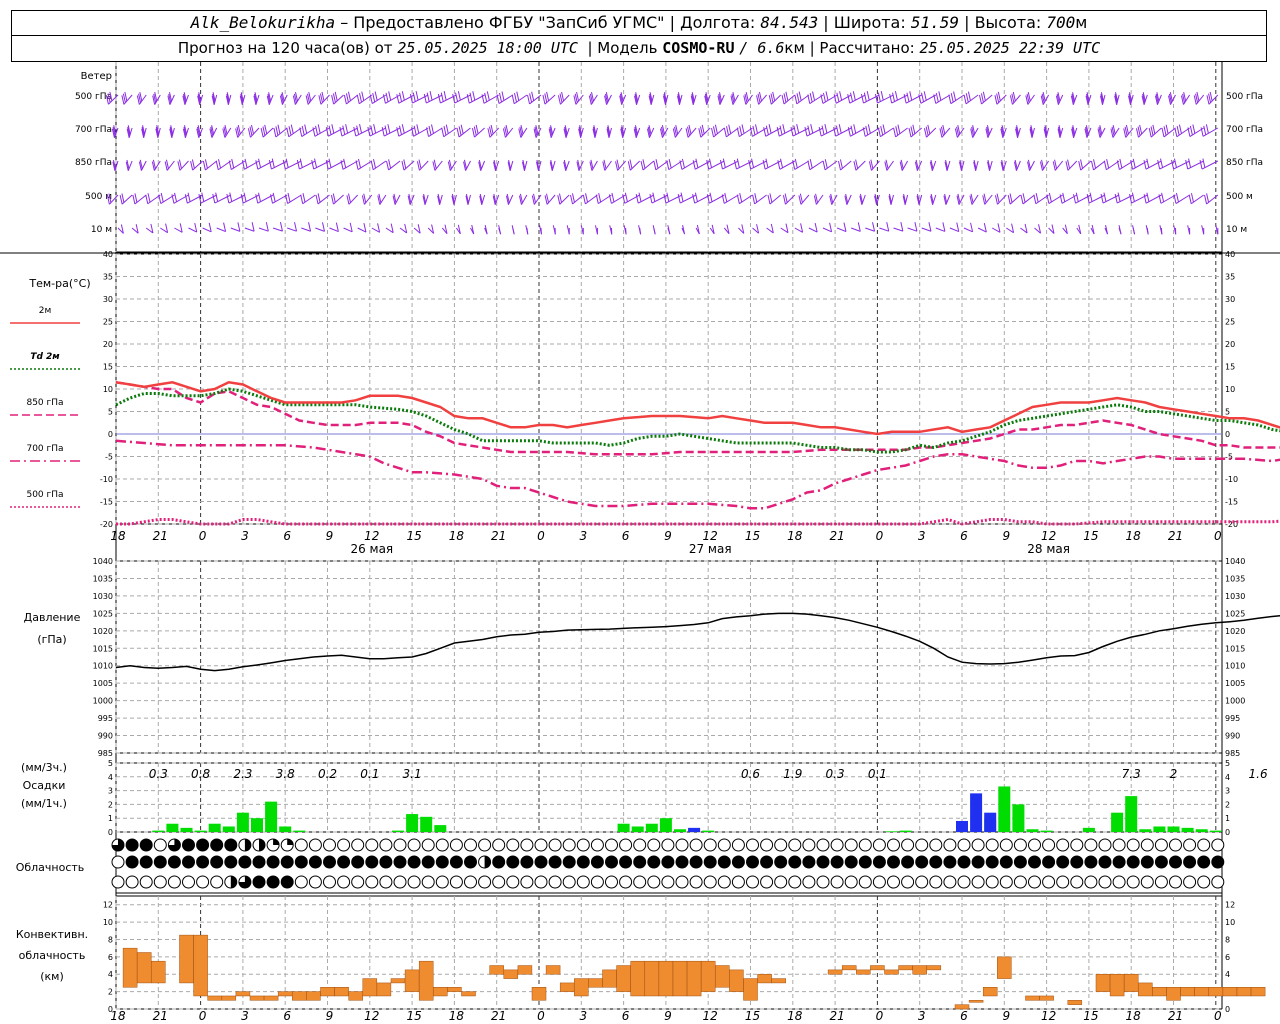 This screenshot has width=1280, height=1024. What do you see at coordinates (160, 536) in the screenshot?
I see `hour-label: 21` at bounding box center [160, 536].